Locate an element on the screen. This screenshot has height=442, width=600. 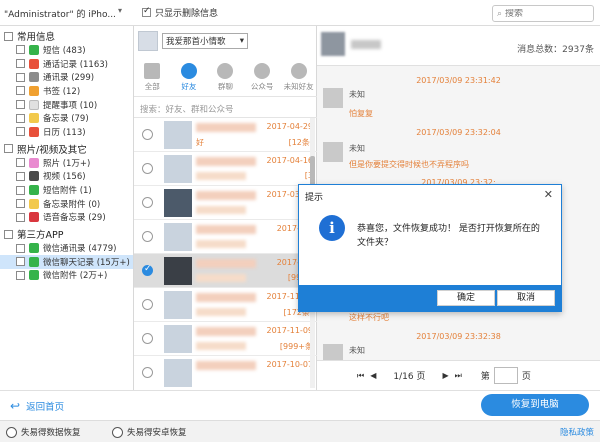
privacy-link: 隐私政策 is located at coordinates (577, 432).